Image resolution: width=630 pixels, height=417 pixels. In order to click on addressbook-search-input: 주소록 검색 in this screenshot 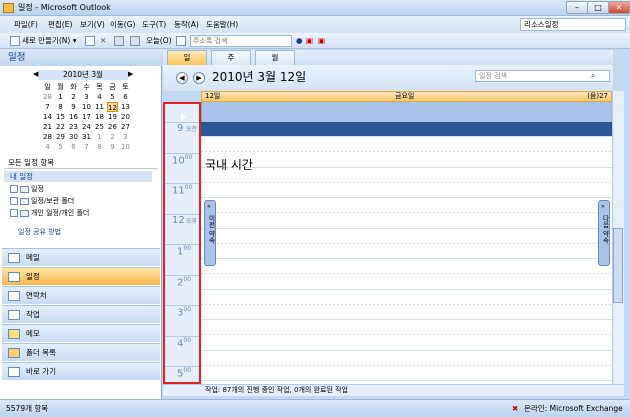, I will do `click(241, 41)`.